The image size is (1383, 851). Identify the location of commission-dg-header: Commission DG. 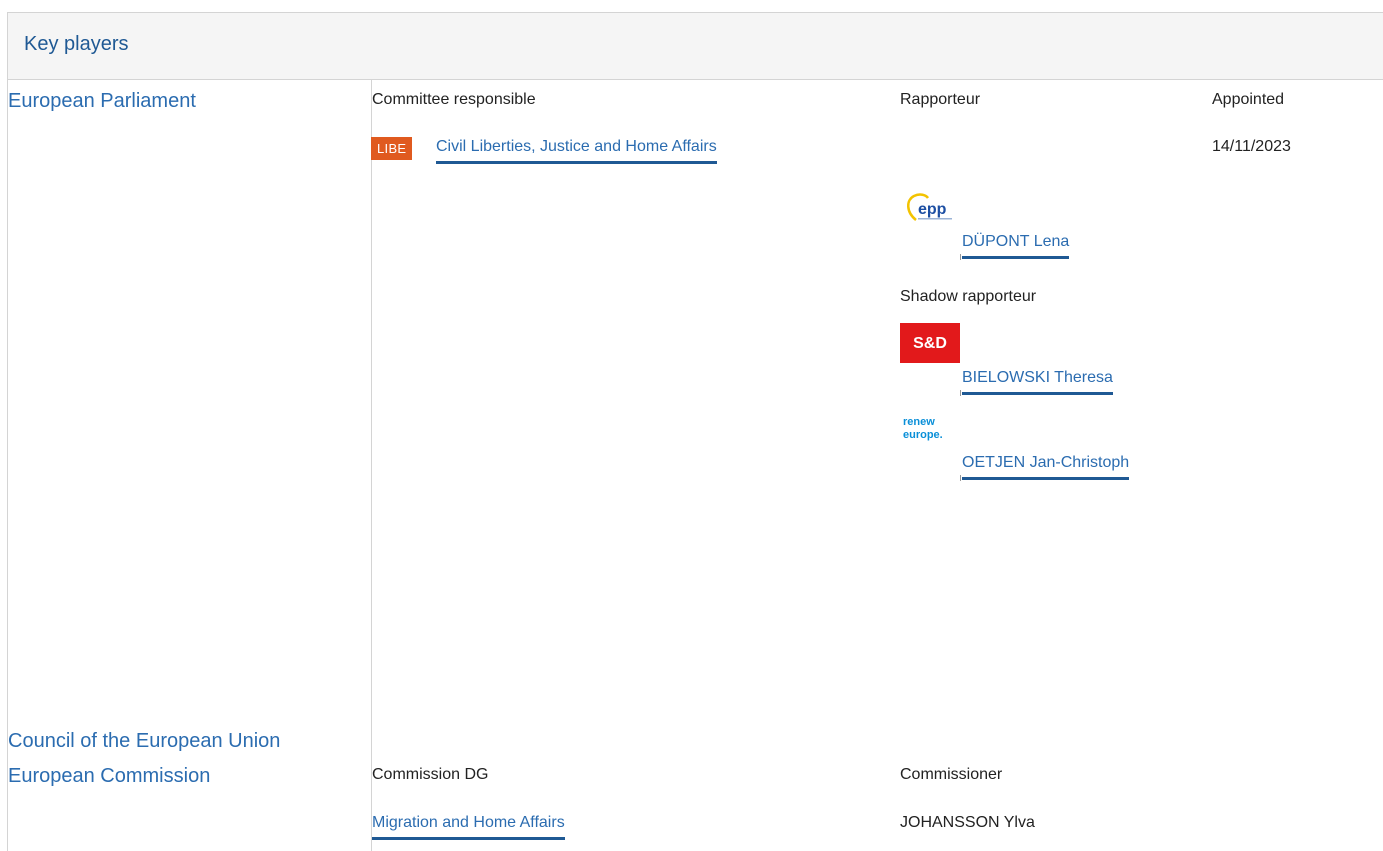
(430, 774).